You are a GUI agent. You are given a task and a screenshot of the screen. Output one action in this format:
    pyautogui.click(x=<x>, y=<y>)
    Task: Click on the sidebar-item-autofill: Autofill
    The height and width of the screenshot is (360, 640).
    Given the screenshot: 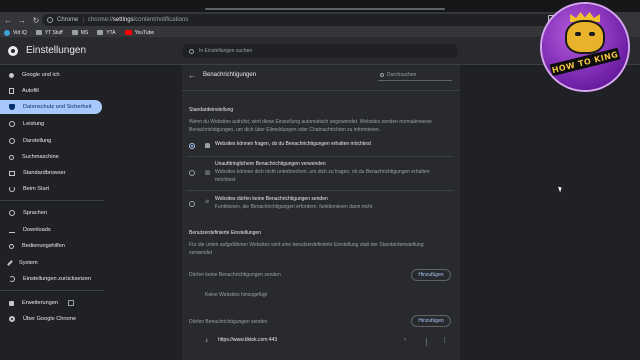 What is the action you would take?
    pyautogui.click(x=51, y=91)
    